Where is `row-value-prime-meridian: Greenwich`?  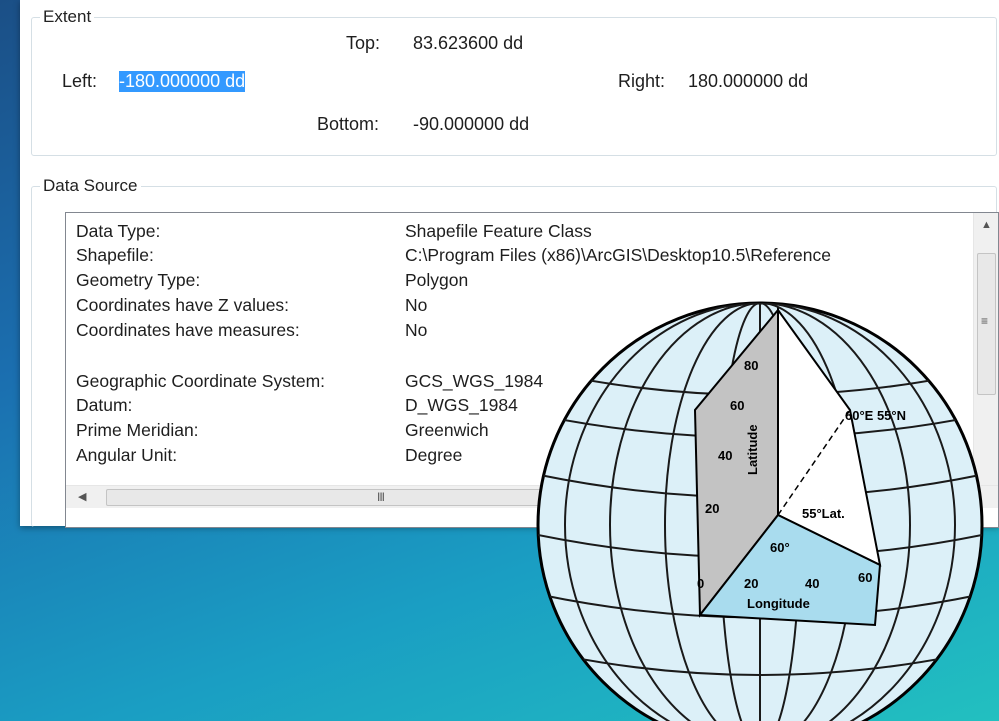 row-value-prime-meridian: Greenwich is located at coordinates (447, 430).